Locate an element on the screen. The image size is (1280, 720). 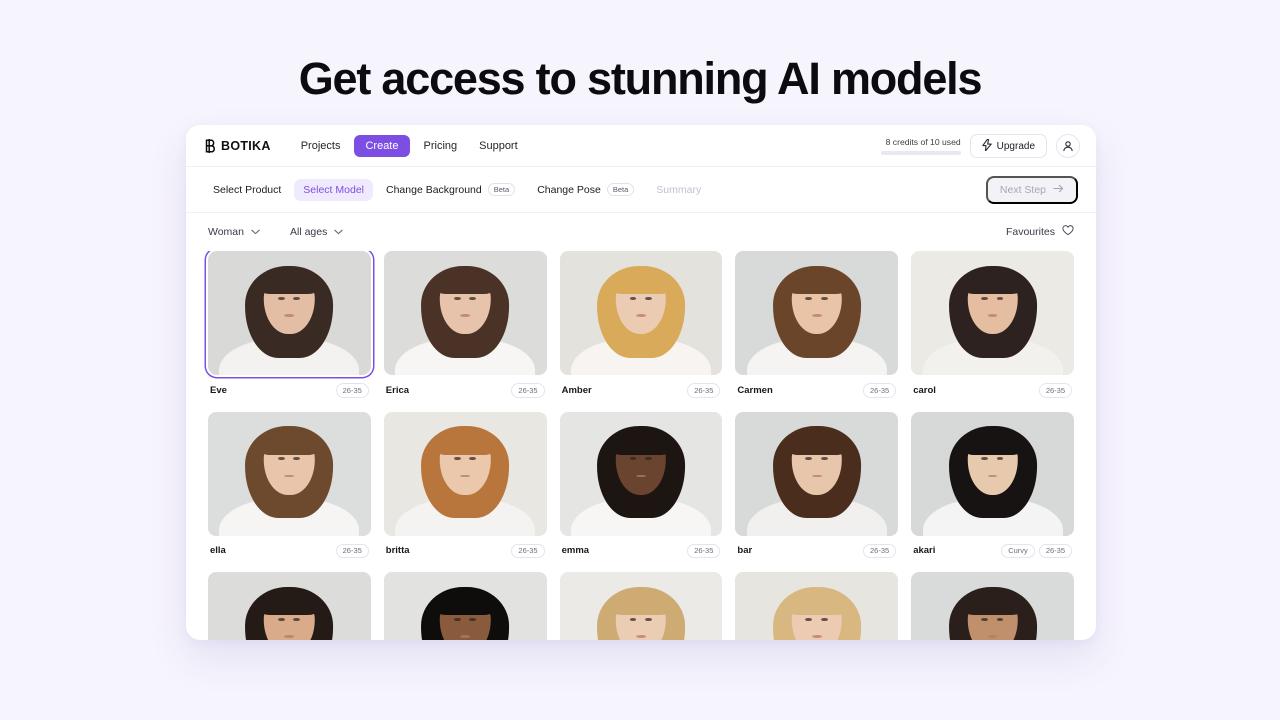
model-card-meta: emma 26-35 is located at coordinates (641, 554).